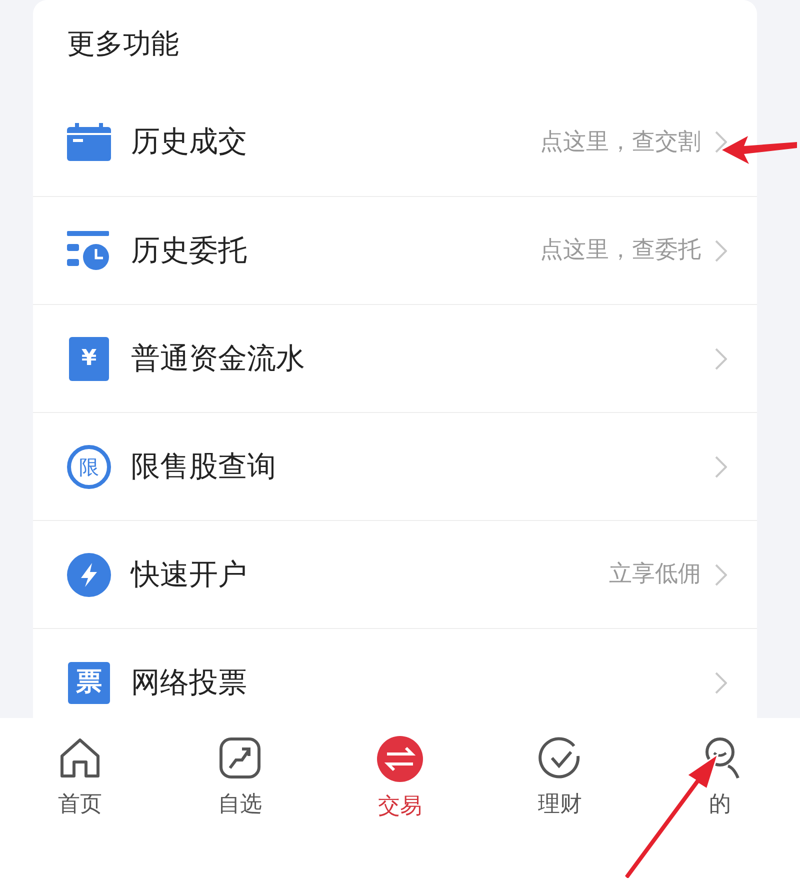 The image size is (800, 882). What do you see at coordinates (395, 142) in the screenshot?
I see `menu-row: 历史成交 点这里，查交割` at bounding box center [395, 142].